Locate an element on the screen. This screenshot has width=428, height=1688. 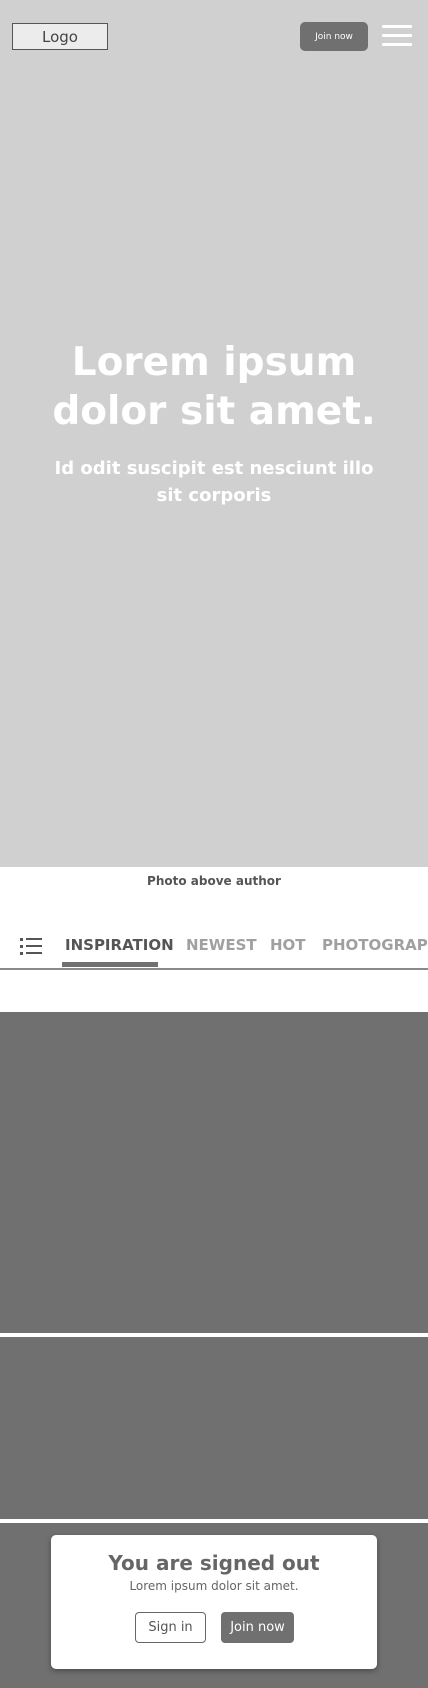
sign-in-button: Sign in is located at coordinates (170, 1627).